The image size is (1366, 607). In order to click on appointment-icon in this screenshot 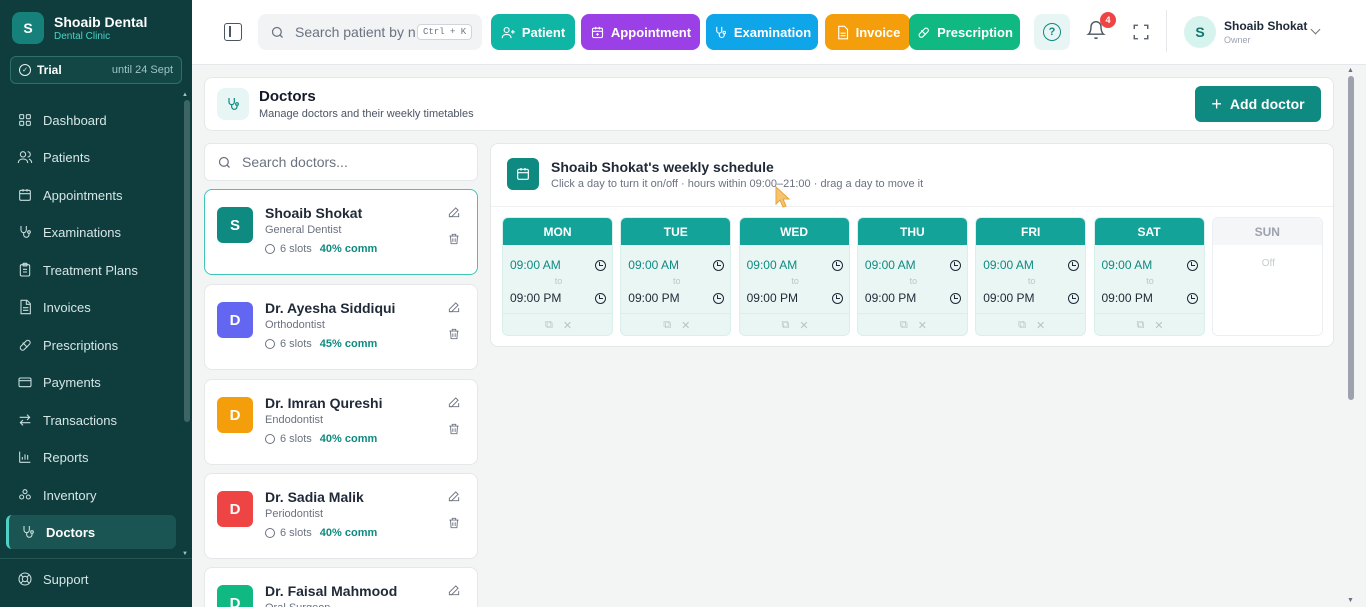, I will do `click(597, 32)`.